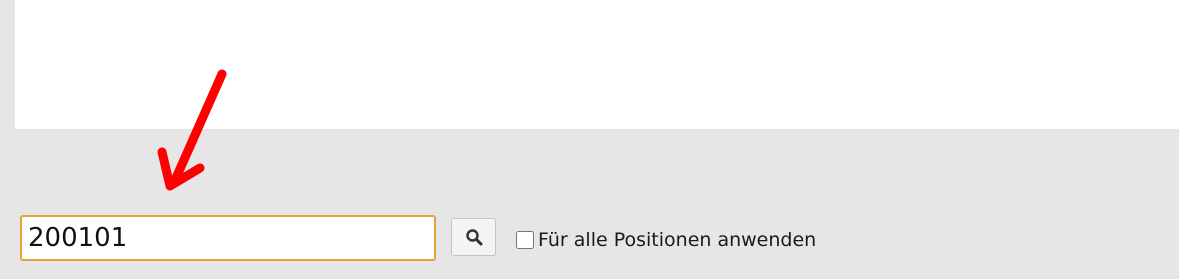 Image resolution: width=1179 pixels, height=279 pixels. Describe the element at coordinates (525, 240) in the screenshot. I see `apply-all-checkbox` at that location.